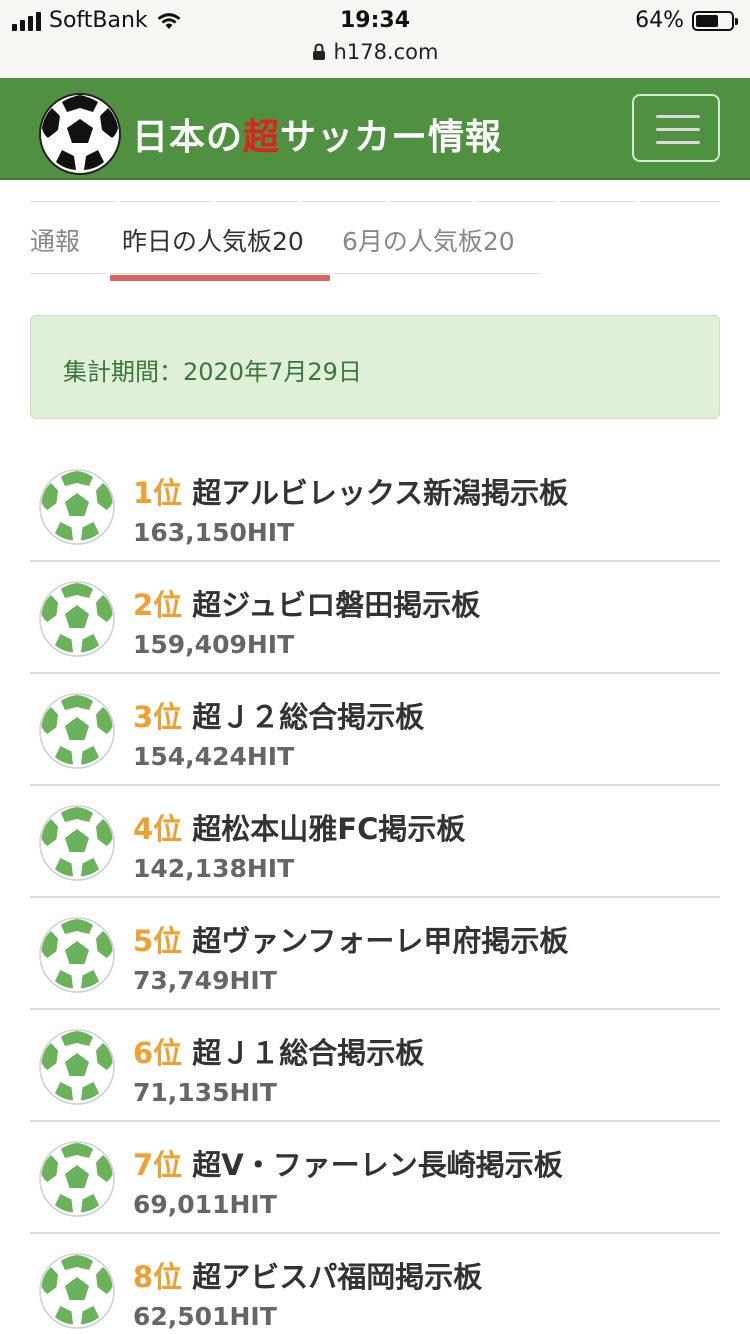  Describe the element at coordinates (329, 829) in the screenshot. I see `board-name: 超松本山雅FC掲示板` at that location.